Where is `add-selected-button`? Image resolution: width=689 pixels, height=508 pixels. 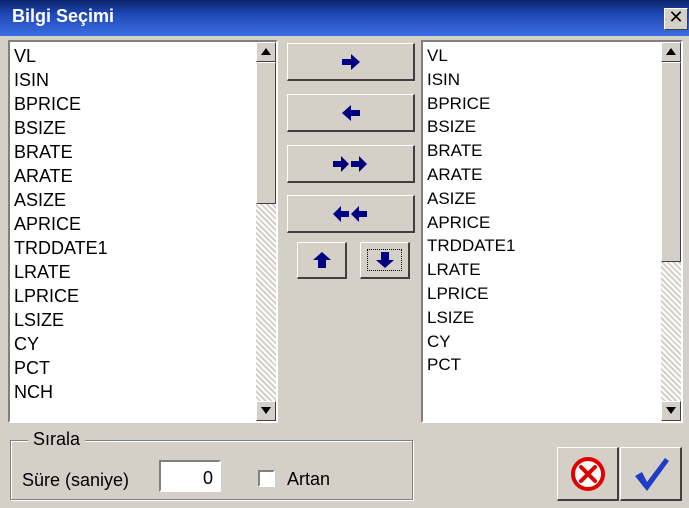
add-selected-button is located at coordinates (351, 62).